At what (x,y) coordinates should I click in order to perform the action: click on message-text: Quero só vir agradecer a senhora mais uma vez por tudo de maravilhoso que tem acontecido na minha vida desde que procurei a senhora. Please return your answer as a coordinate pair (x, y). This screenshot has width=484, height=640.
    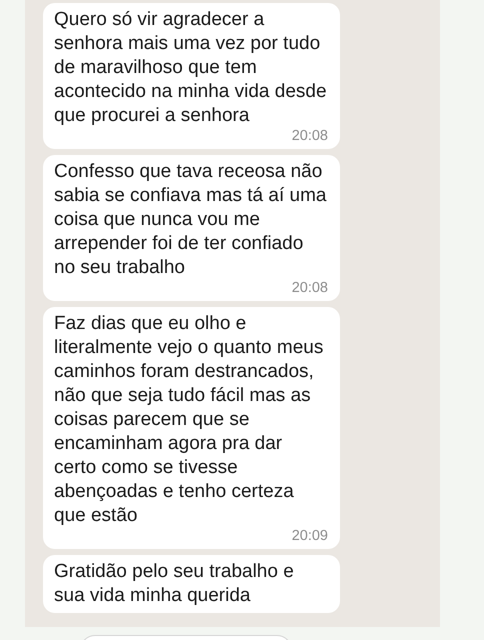
    Looking at the image, I should click on (191, 68).